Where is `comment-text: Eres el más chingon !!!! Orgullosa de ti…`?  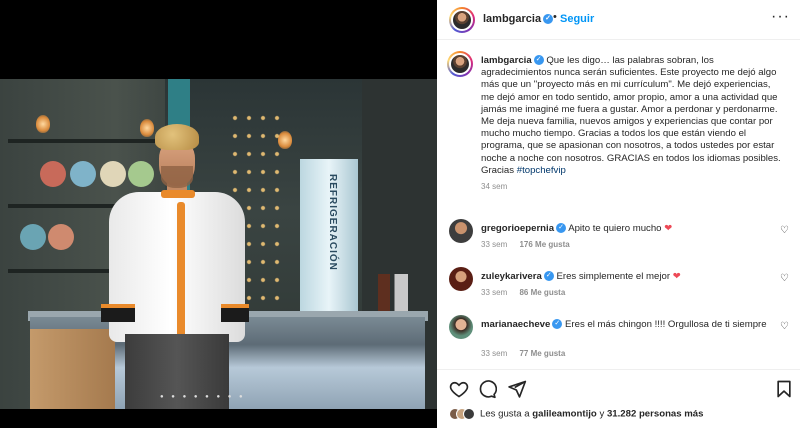 comment-text: Eres el más chingon !!!! Orgullosa de ti… is located at coordinates (666, 324).